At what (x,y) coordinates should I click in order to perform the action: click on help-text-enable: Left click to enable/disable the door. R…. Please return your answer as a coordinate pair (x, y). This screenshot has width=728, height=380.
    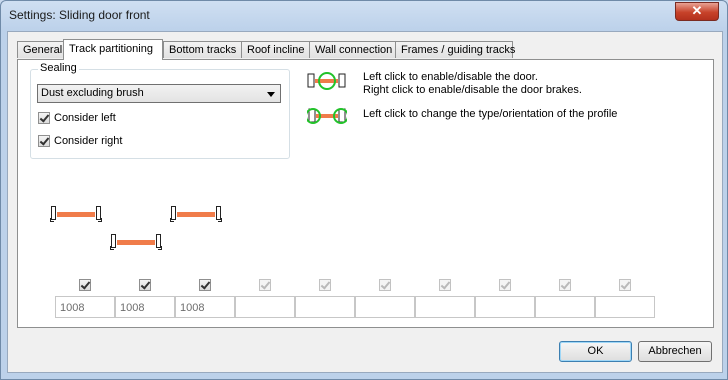
    Looking at the image, I should click on (472, 84).